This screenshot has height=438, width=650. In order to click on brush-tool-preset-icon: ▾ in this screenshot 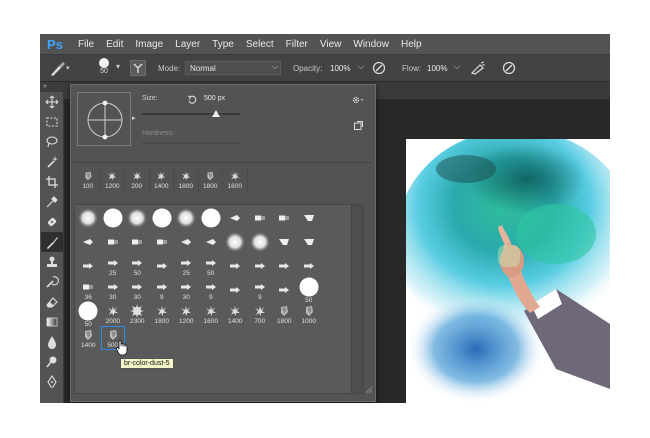, I will do `click(61, 69)`.